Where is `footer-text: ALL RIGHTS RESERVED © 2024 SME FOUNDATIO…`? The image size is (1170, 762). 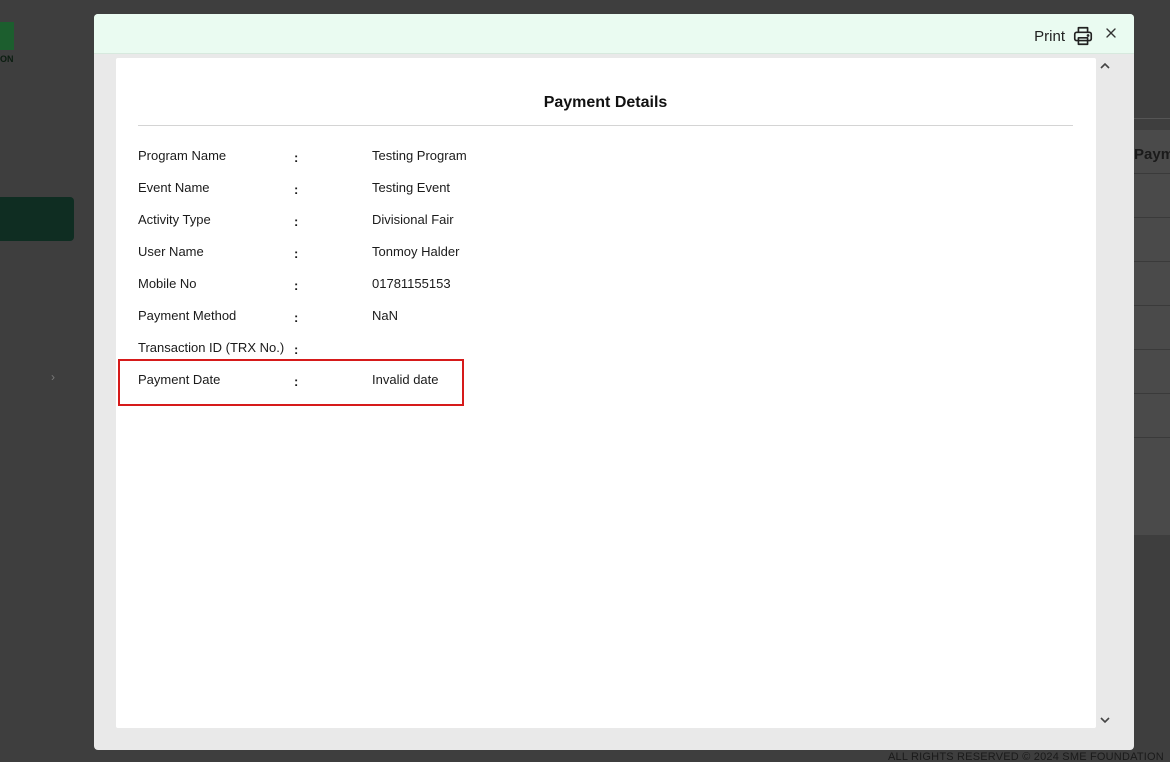 footer-text: ALL RIGHTS RESERVED © 2024 SME FOUNDATIO… is located at coordinates (1026, 756).